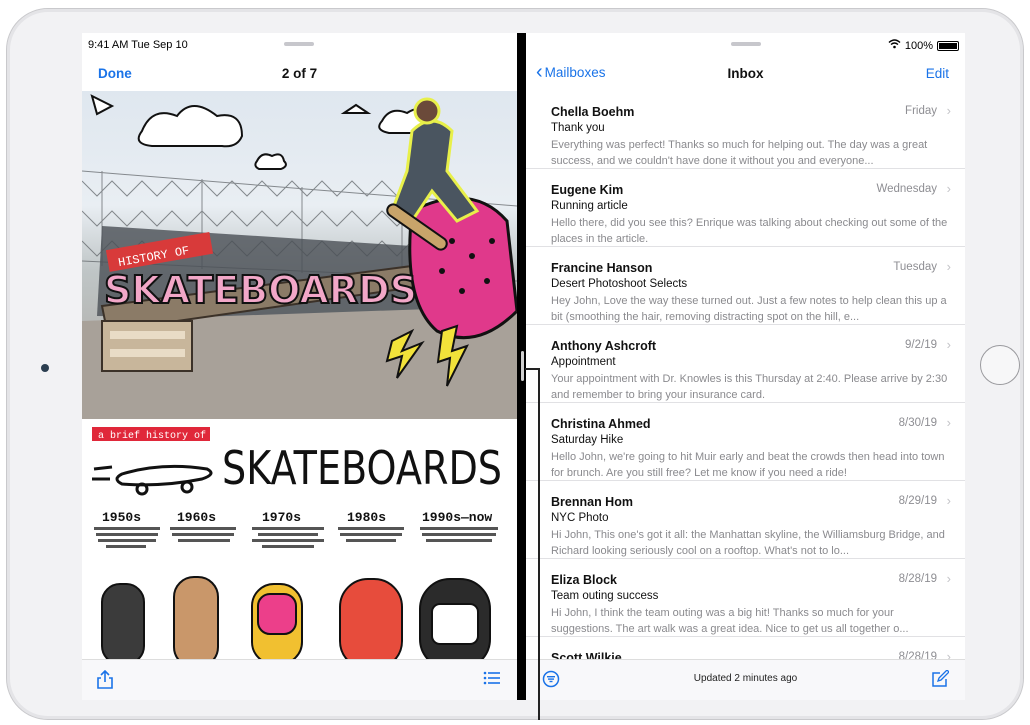 This screenshot has height=725, width=1030. I want to click on split-view-divider-handle, so click(522, 366).